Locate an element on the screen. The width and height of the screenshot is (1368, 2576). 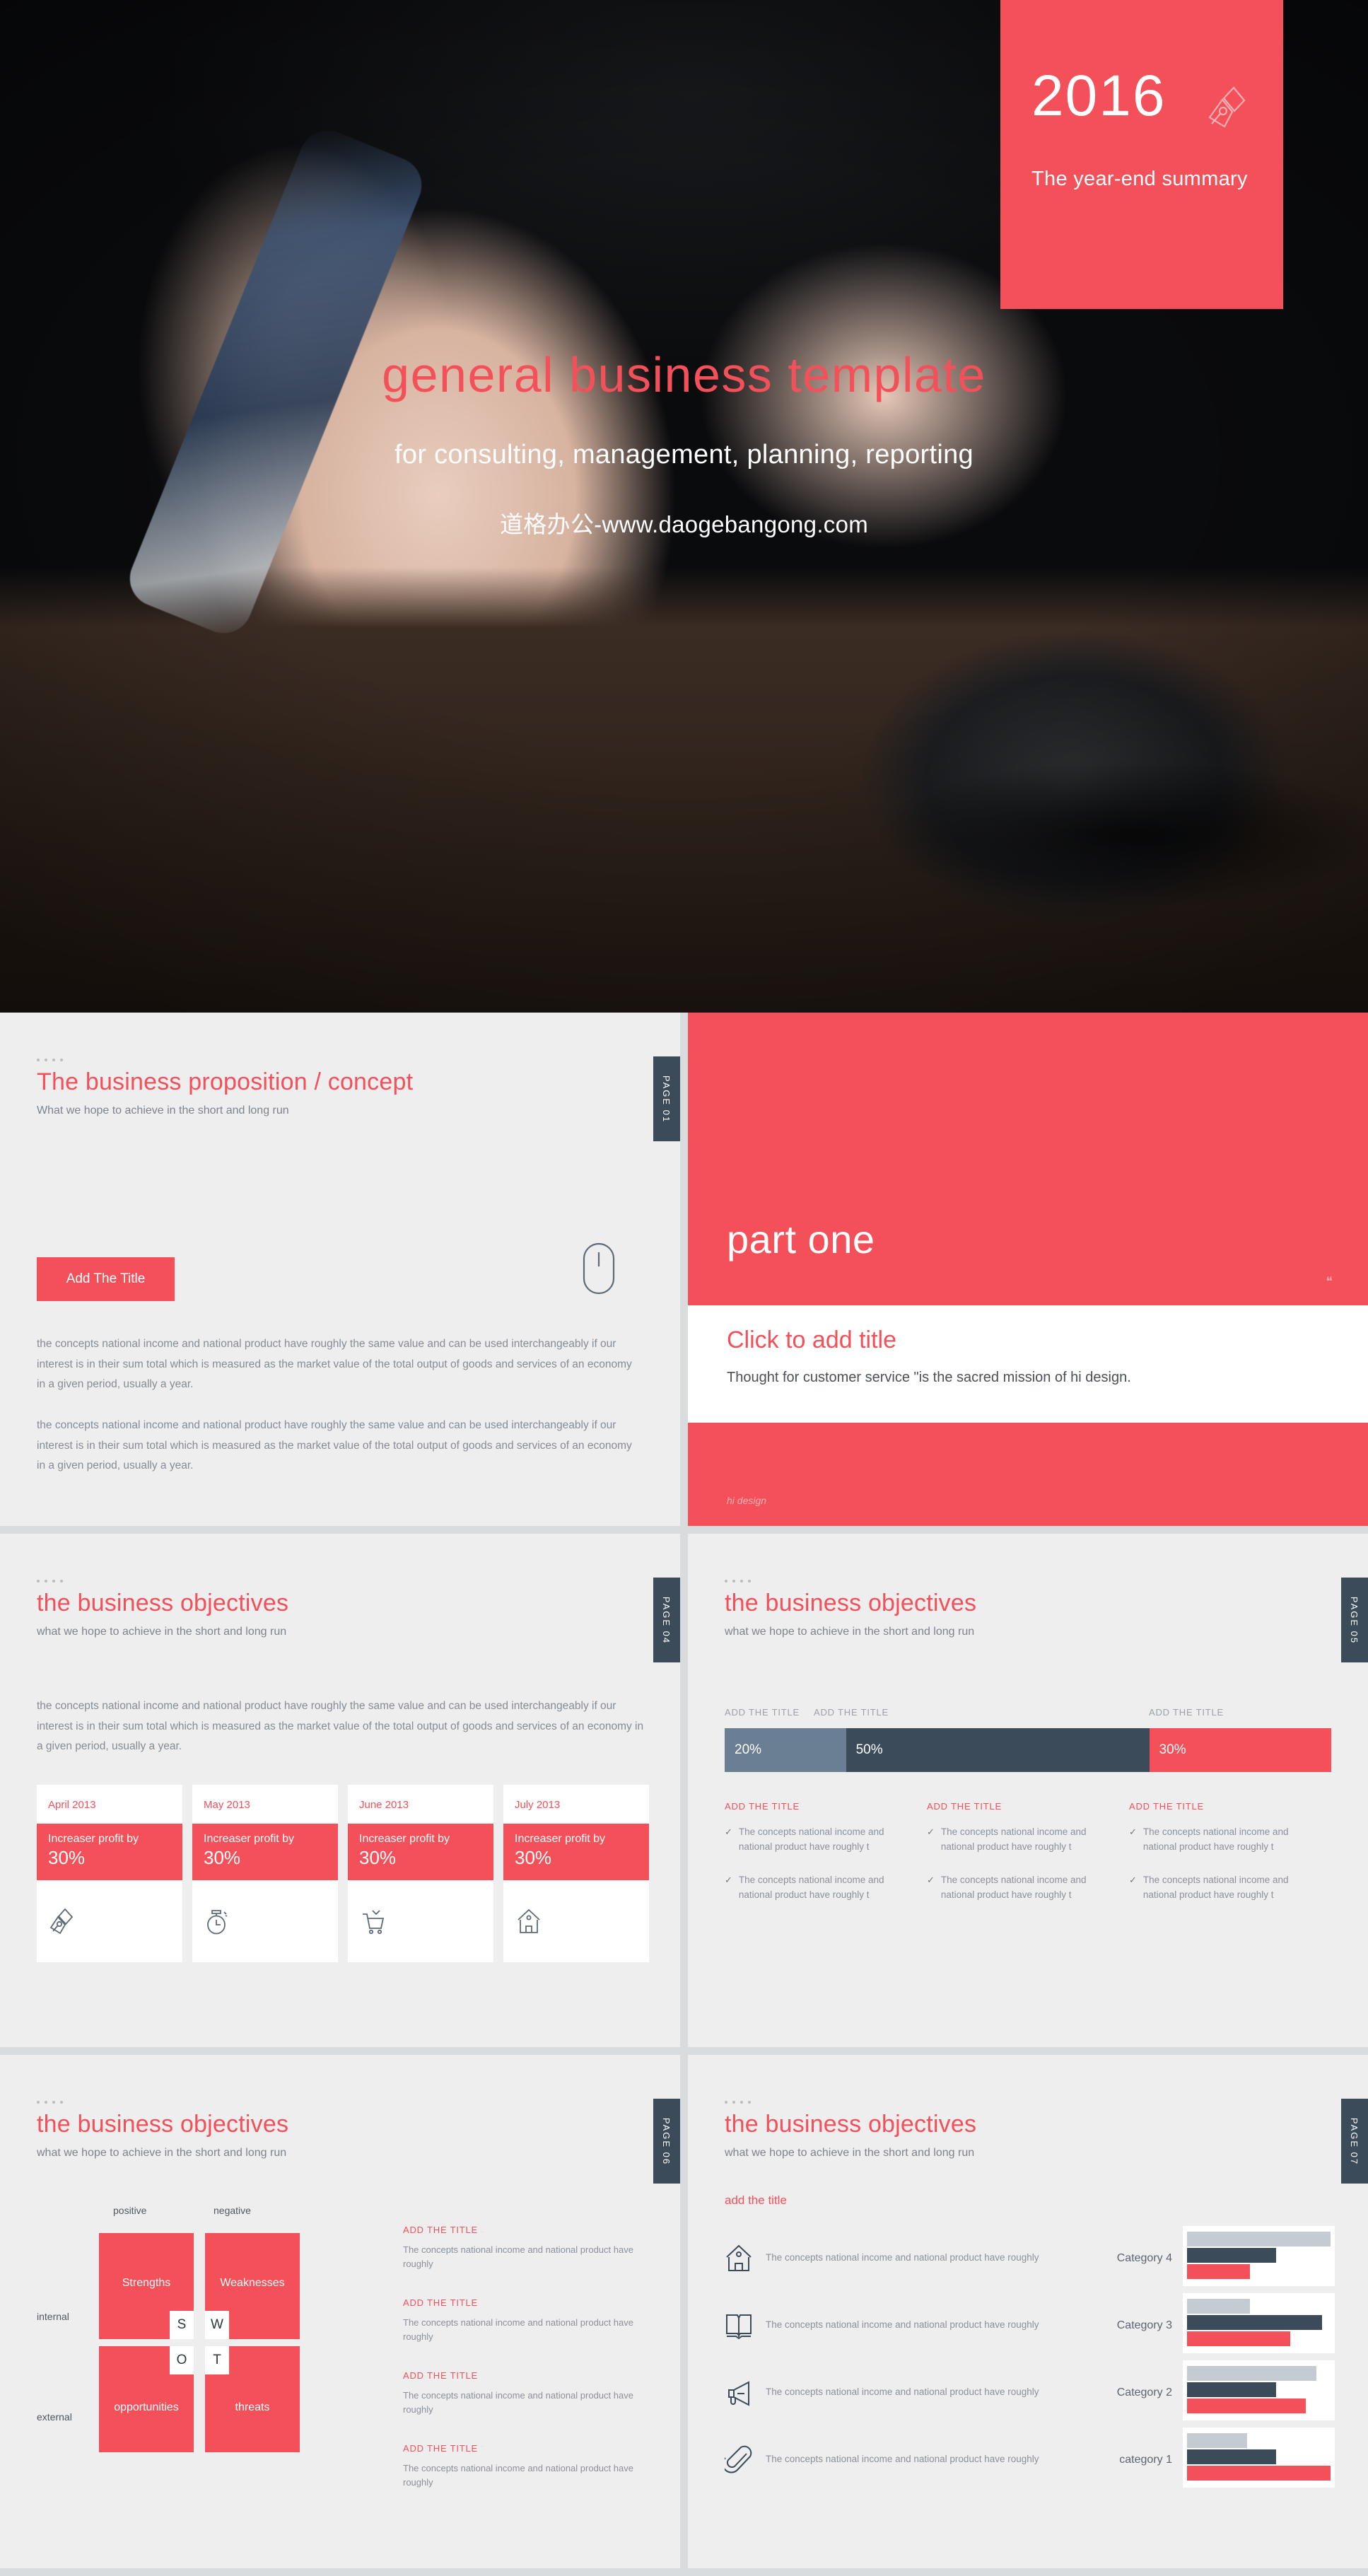
swot-axis-top: positive negative is located at coordinates (189, 2214).